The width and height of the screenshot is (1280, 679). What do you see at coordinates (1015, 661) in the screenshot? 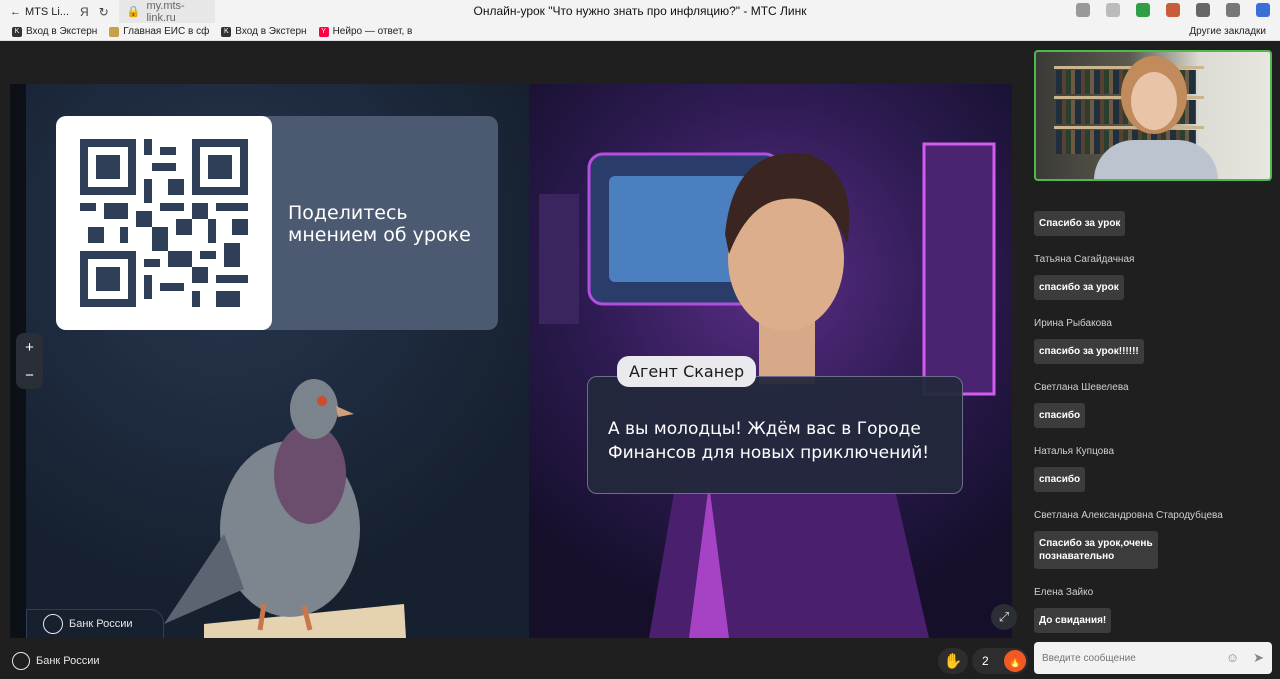
I see `fire-icon: 🔥` at bounding box center [1015, 661].